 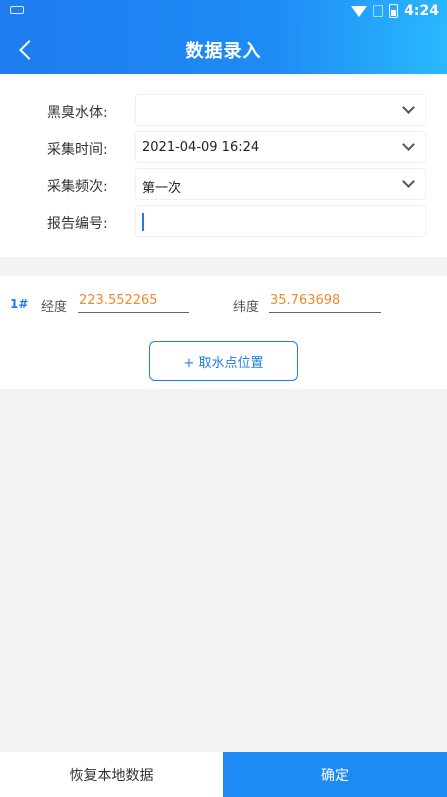 What do you see at coordinates (162, 188) in the screenshot?
I see `collect-frequency-value: 第一次` at bounding box center [162, 188].